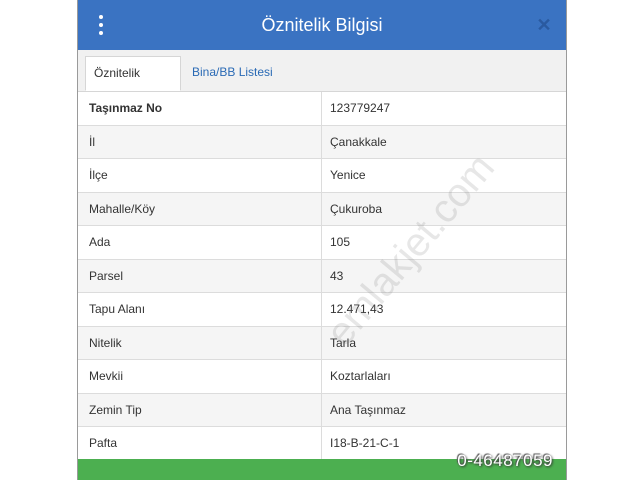  I want to click on vertical-dots-icon, so click(101, 25).